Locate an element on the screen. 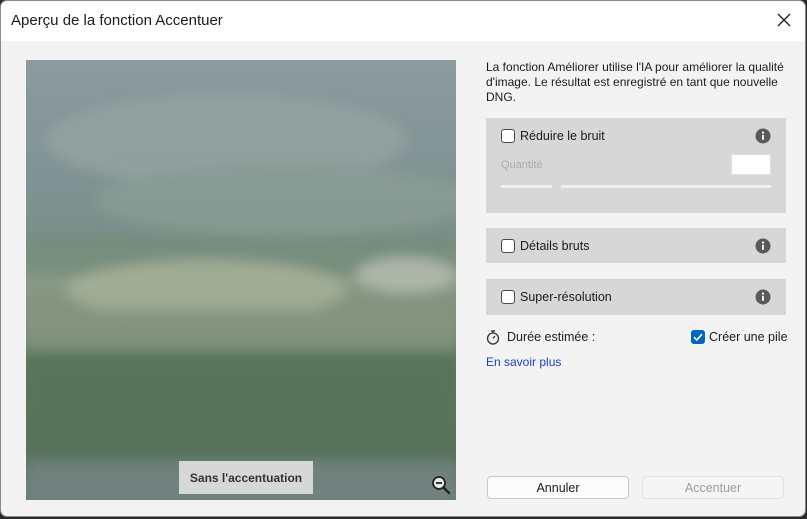 This screenshot has width=807, height=519. quantity-slider-track is located at coordinates (666, 186).